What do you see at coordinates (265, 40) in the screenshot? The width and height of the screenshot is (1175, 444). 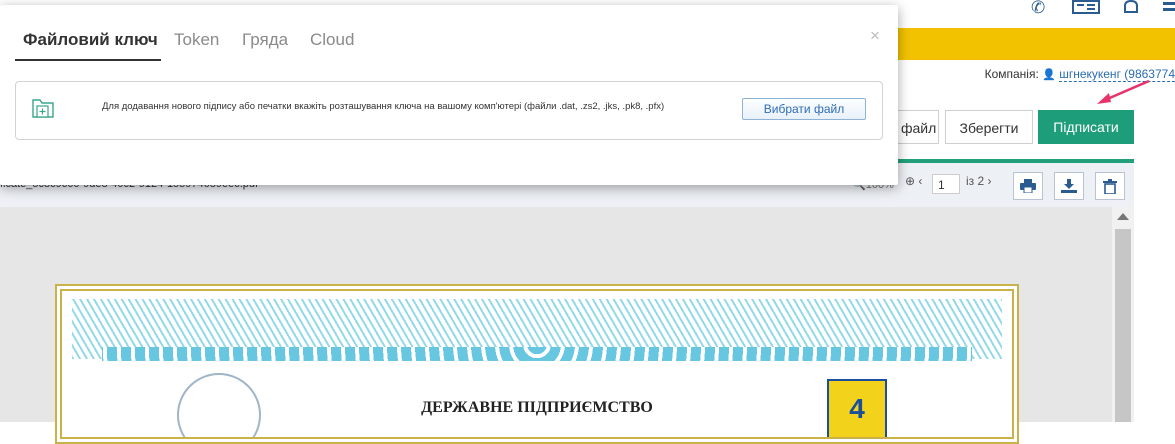 I see `tab-hryada: Гряда` at bounding box center [265, 40].